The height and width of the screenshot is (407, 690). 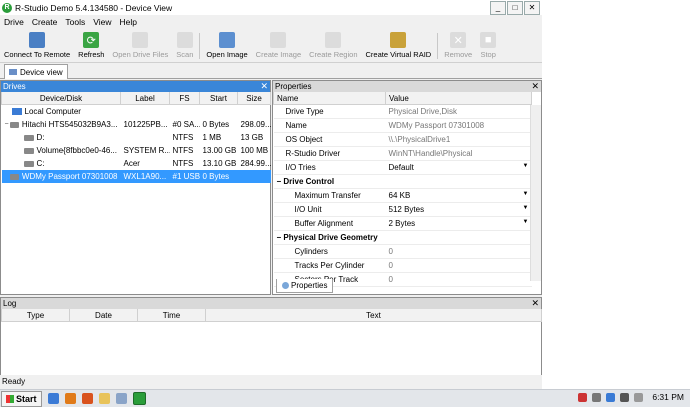 What do you see at coordinates (127, 22) in the screenshot?
I see `menu-help: Help` at bounding box center [127, 22].